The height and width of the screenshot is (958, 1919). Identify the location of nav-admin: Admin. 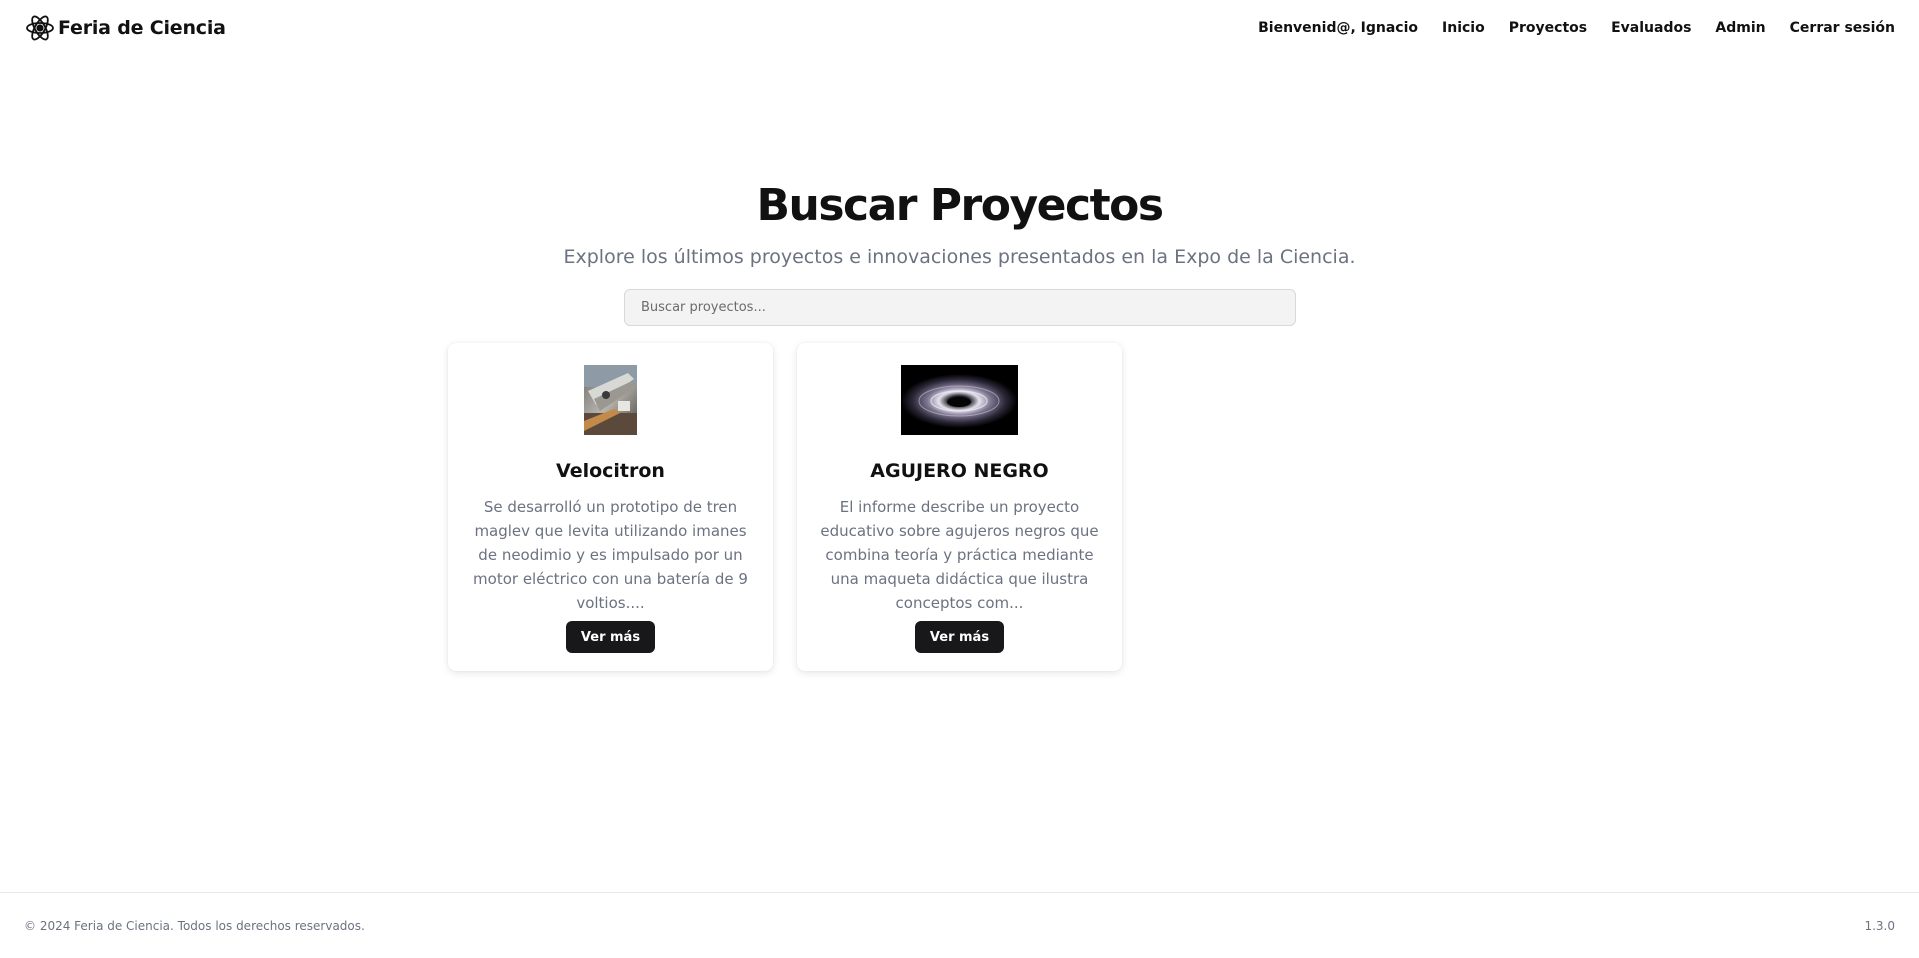
(1740, 28).